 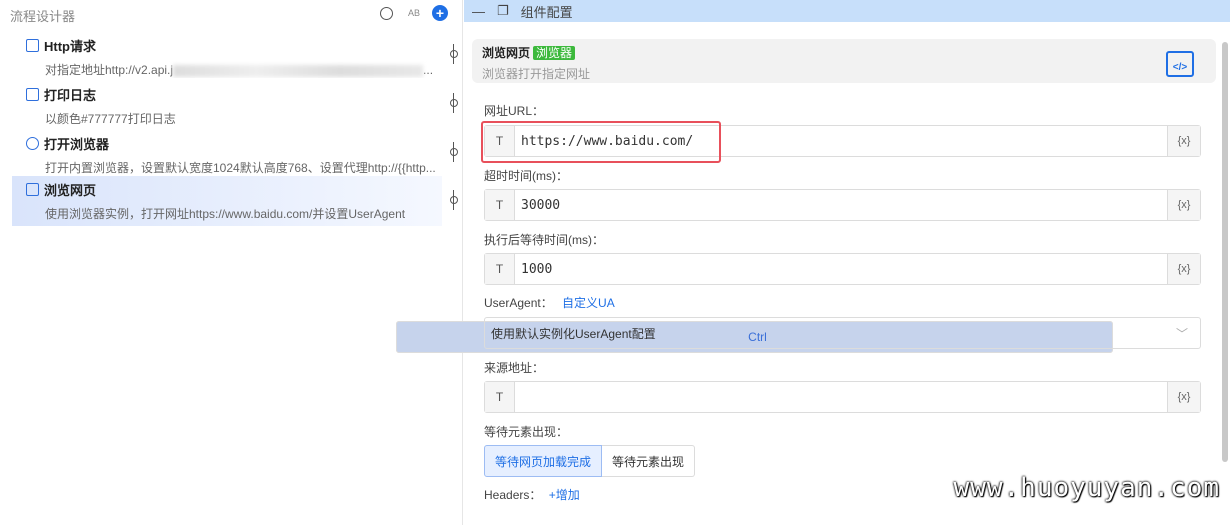 I want to click on panel-header: — ❐ 组件配置, so click(x=847, y=11).